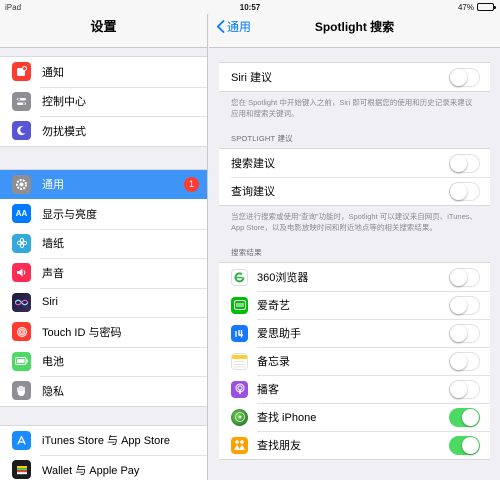 Image resolution: width=500 pixels, height=480 pixels. What do you see at coordinates (283, 278) in the screenshot?
I see `app-label: 360浏览器` at bounding box center [283, 278].